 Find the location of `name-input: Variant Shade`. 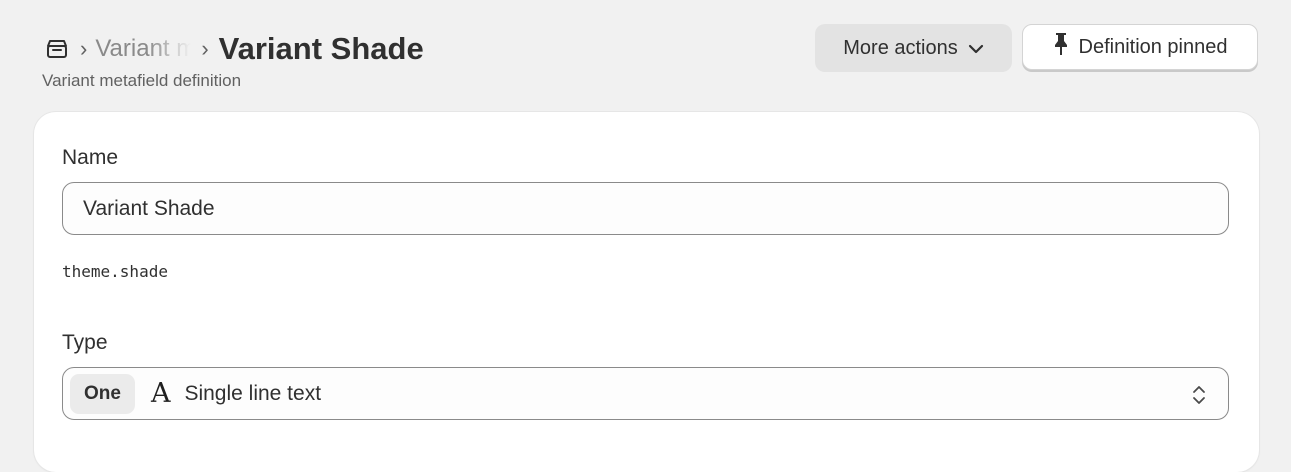

name-input: Variant Shade is located at coordinates (645, 208).